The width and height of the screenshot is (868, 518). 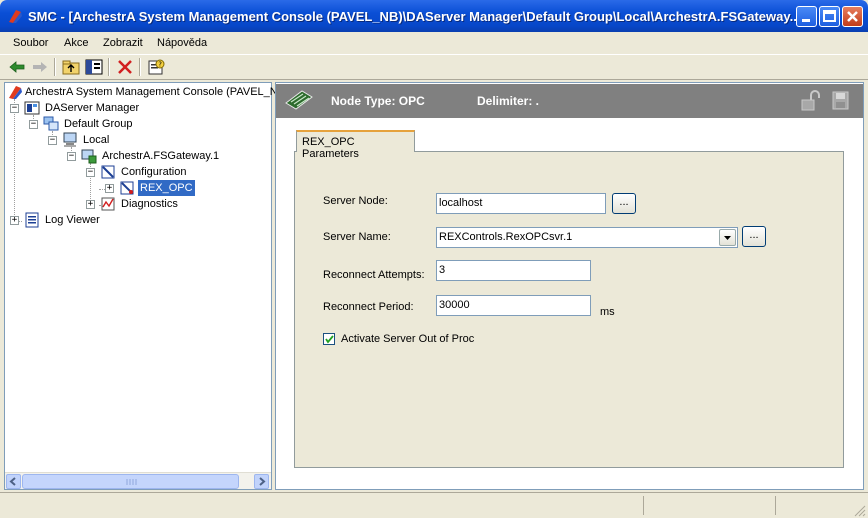 I want to click on server-name-label: Server Name:, so click(x=357, y=237).